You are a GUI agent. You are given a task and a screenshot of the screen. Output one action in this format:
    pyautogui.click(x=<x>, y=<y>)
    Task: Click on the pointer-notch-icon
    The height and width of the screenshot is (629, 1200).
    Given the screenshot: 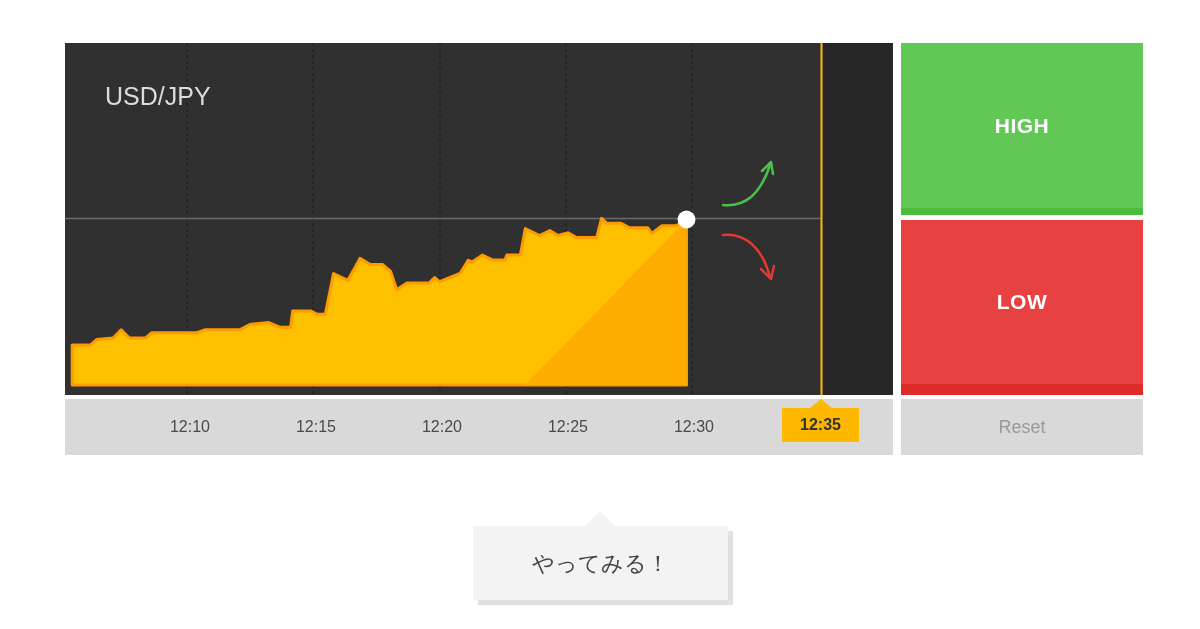 What is the action you would take?
    pyautogui.click(x=820, y=403)
    